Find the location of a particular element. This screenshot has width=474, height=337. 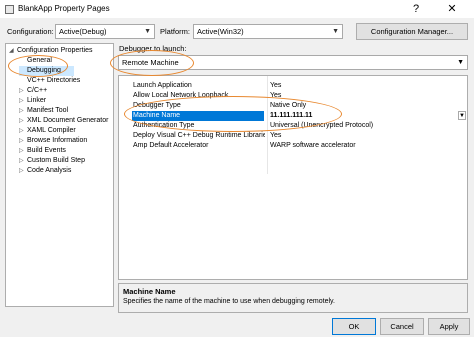

tree-item-label: C/C++ is located at coordinates (37, 90).